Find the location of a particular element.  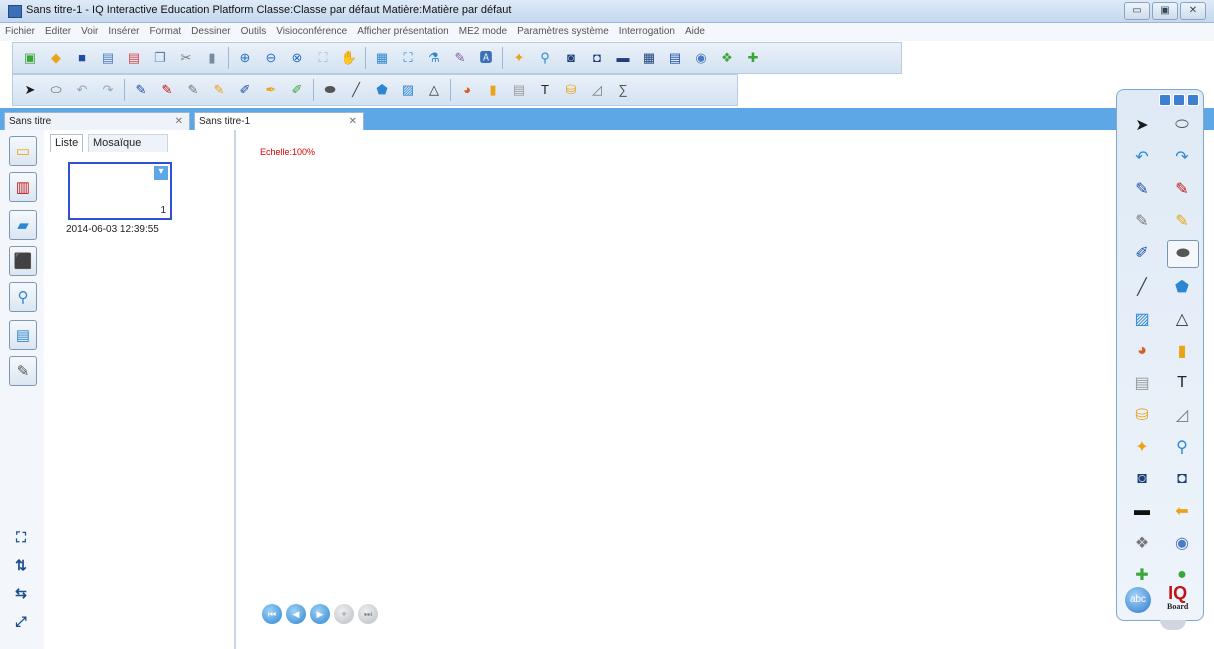

handwriting-abc-button: abc is located at coordinates (1138, 600).